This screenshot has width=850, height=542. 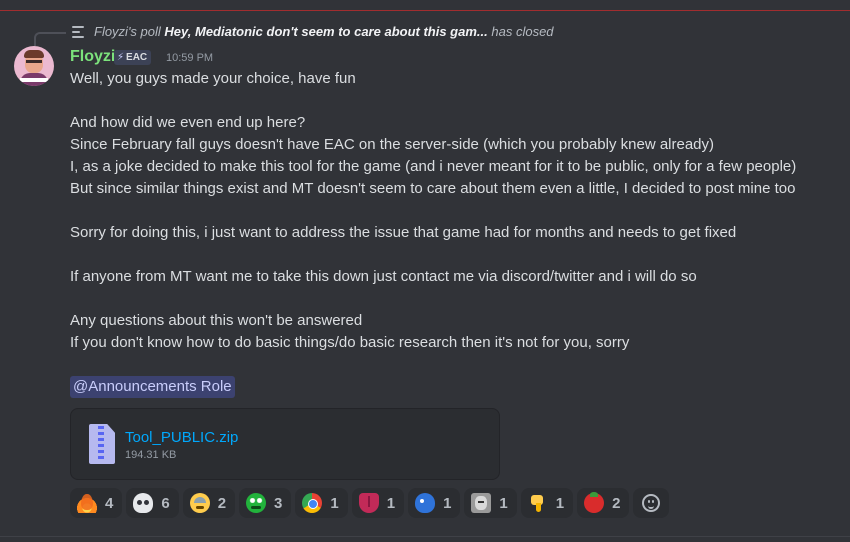 I want to click on message-divider, so click(x=425, y=536).